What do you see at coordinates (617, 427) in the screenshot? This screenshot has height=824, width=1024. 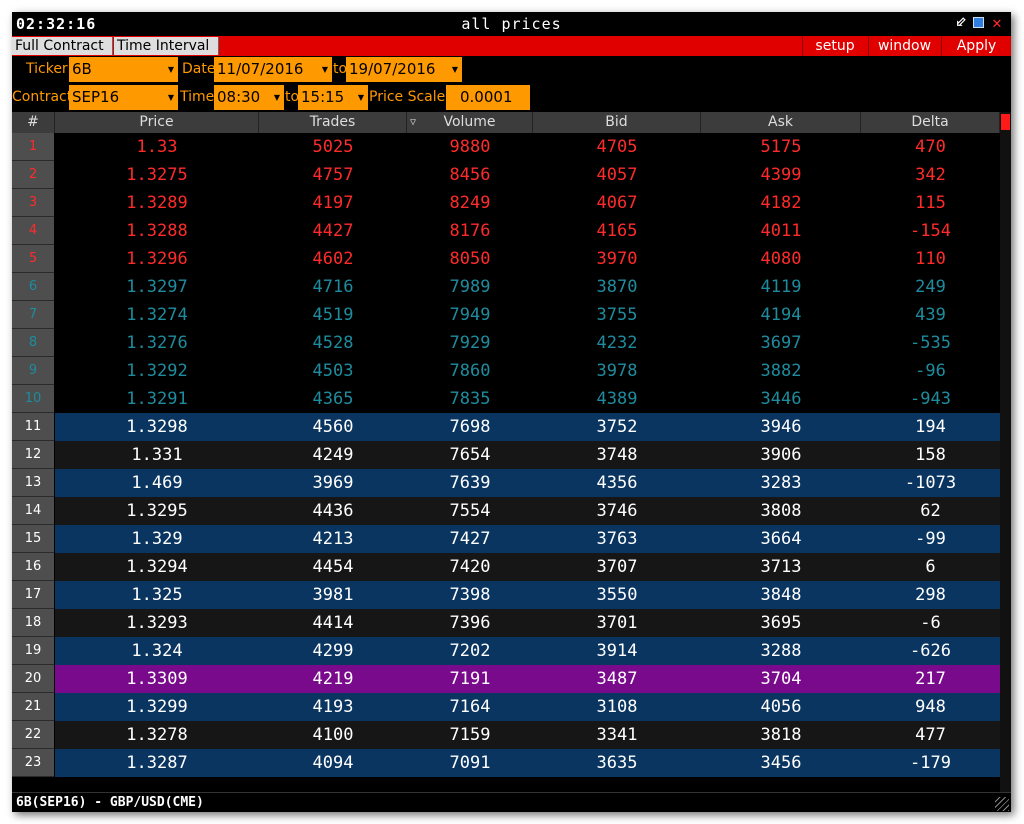 I see `cell-bid: 3752` at bounding box center [617, 427].